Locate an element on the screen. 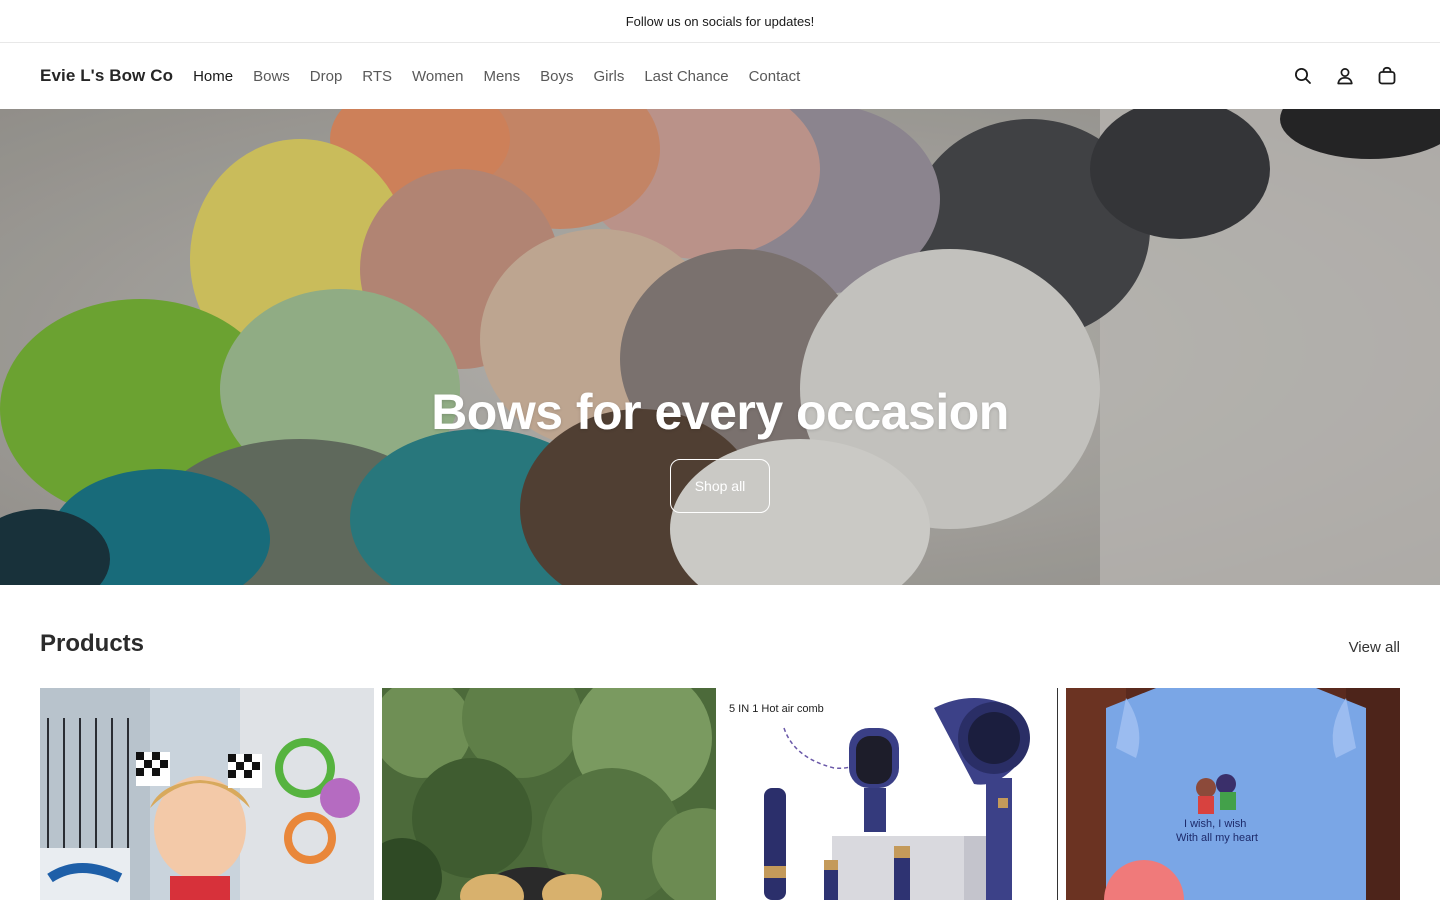 Image resolution: width=1440 pixels, height=900 pixels. nav-item-bows: Bows is located at coordinates (271, 76).